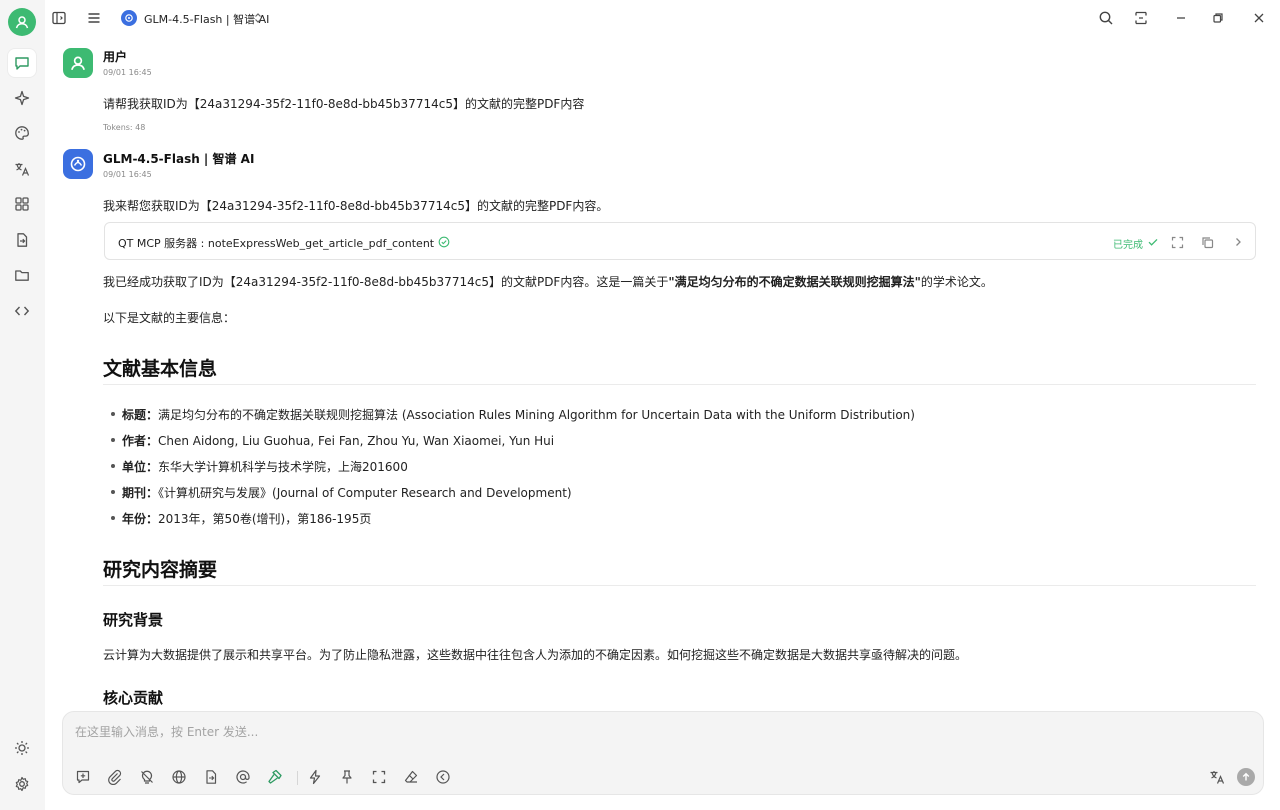 This screenshot has height=810, width=1280. Describe the element at coordinates (1259, 18) in the screenshot. I see `close-icon` at that location.